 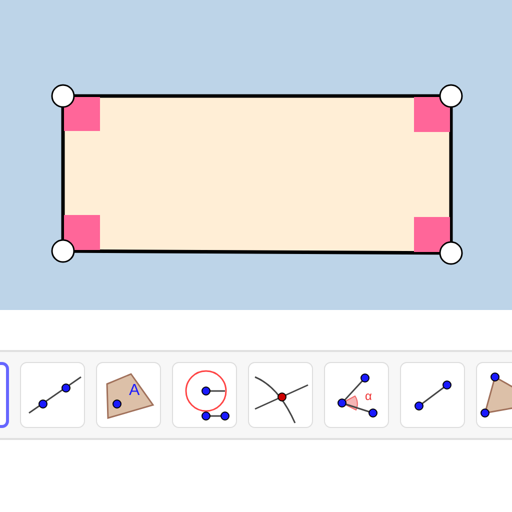 What do you see at coordinates (432, 395) in the screenshot?
I see `segment-tool-button` at bounding box center [432, 395].